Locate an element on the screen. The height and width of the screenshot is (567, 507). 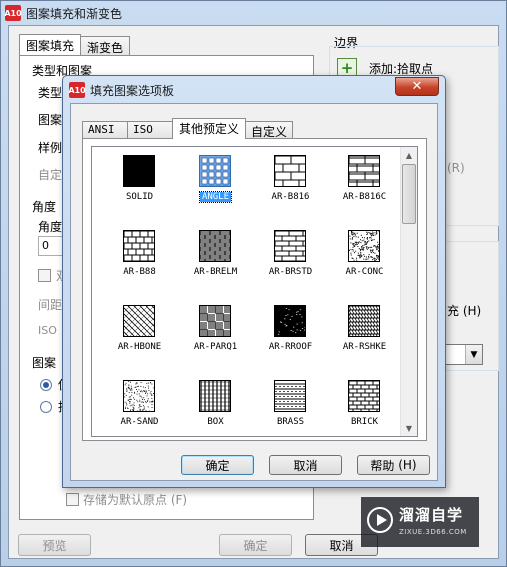
palette-ok-button: 确定 is located at coordinates (217, 465).